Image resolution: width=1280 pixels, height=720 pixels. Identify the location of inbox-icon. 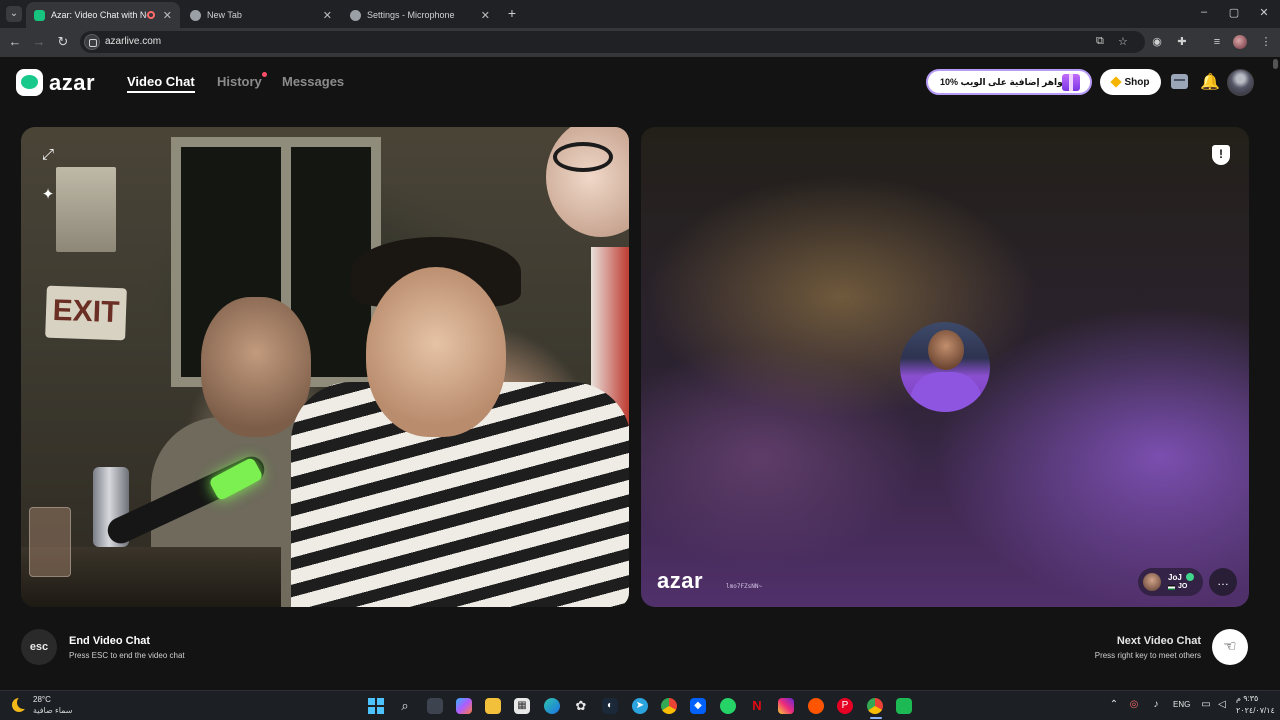
(1179, 81).